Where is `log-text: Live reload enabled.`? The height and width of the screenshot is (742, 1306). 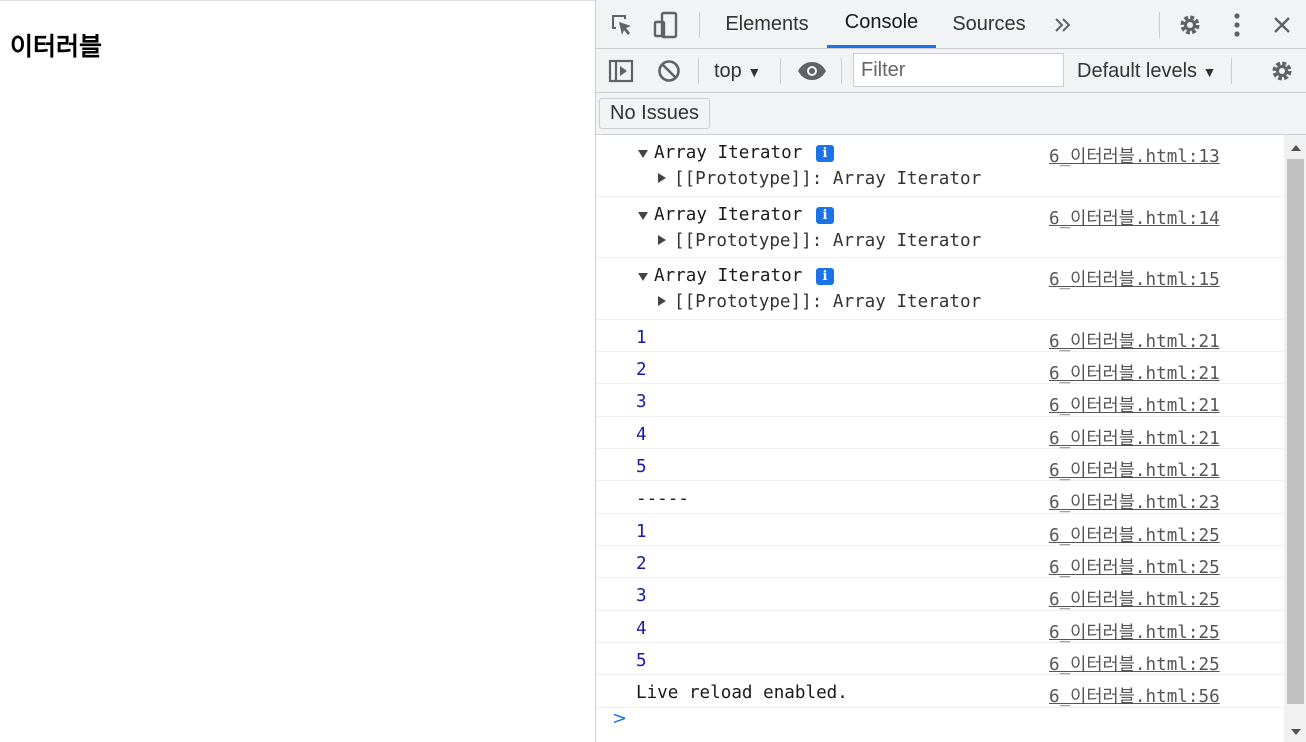 log-text: Live reload enabled. is located at coordinates (742, 693).